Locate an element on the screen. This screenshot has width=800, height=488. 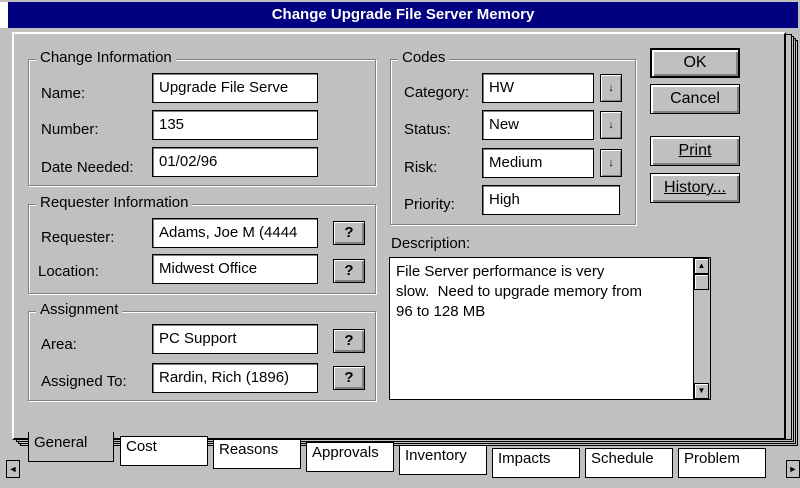
tab-scroll-right-icon: ► is located at coordinates (793, 469).